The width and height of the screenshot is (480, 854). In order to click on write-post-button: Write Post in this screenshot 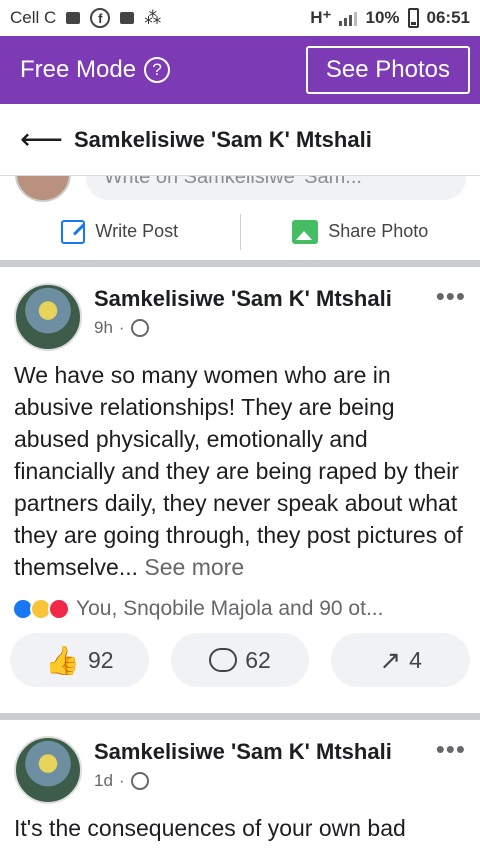, I will do `click(120, 231)`.